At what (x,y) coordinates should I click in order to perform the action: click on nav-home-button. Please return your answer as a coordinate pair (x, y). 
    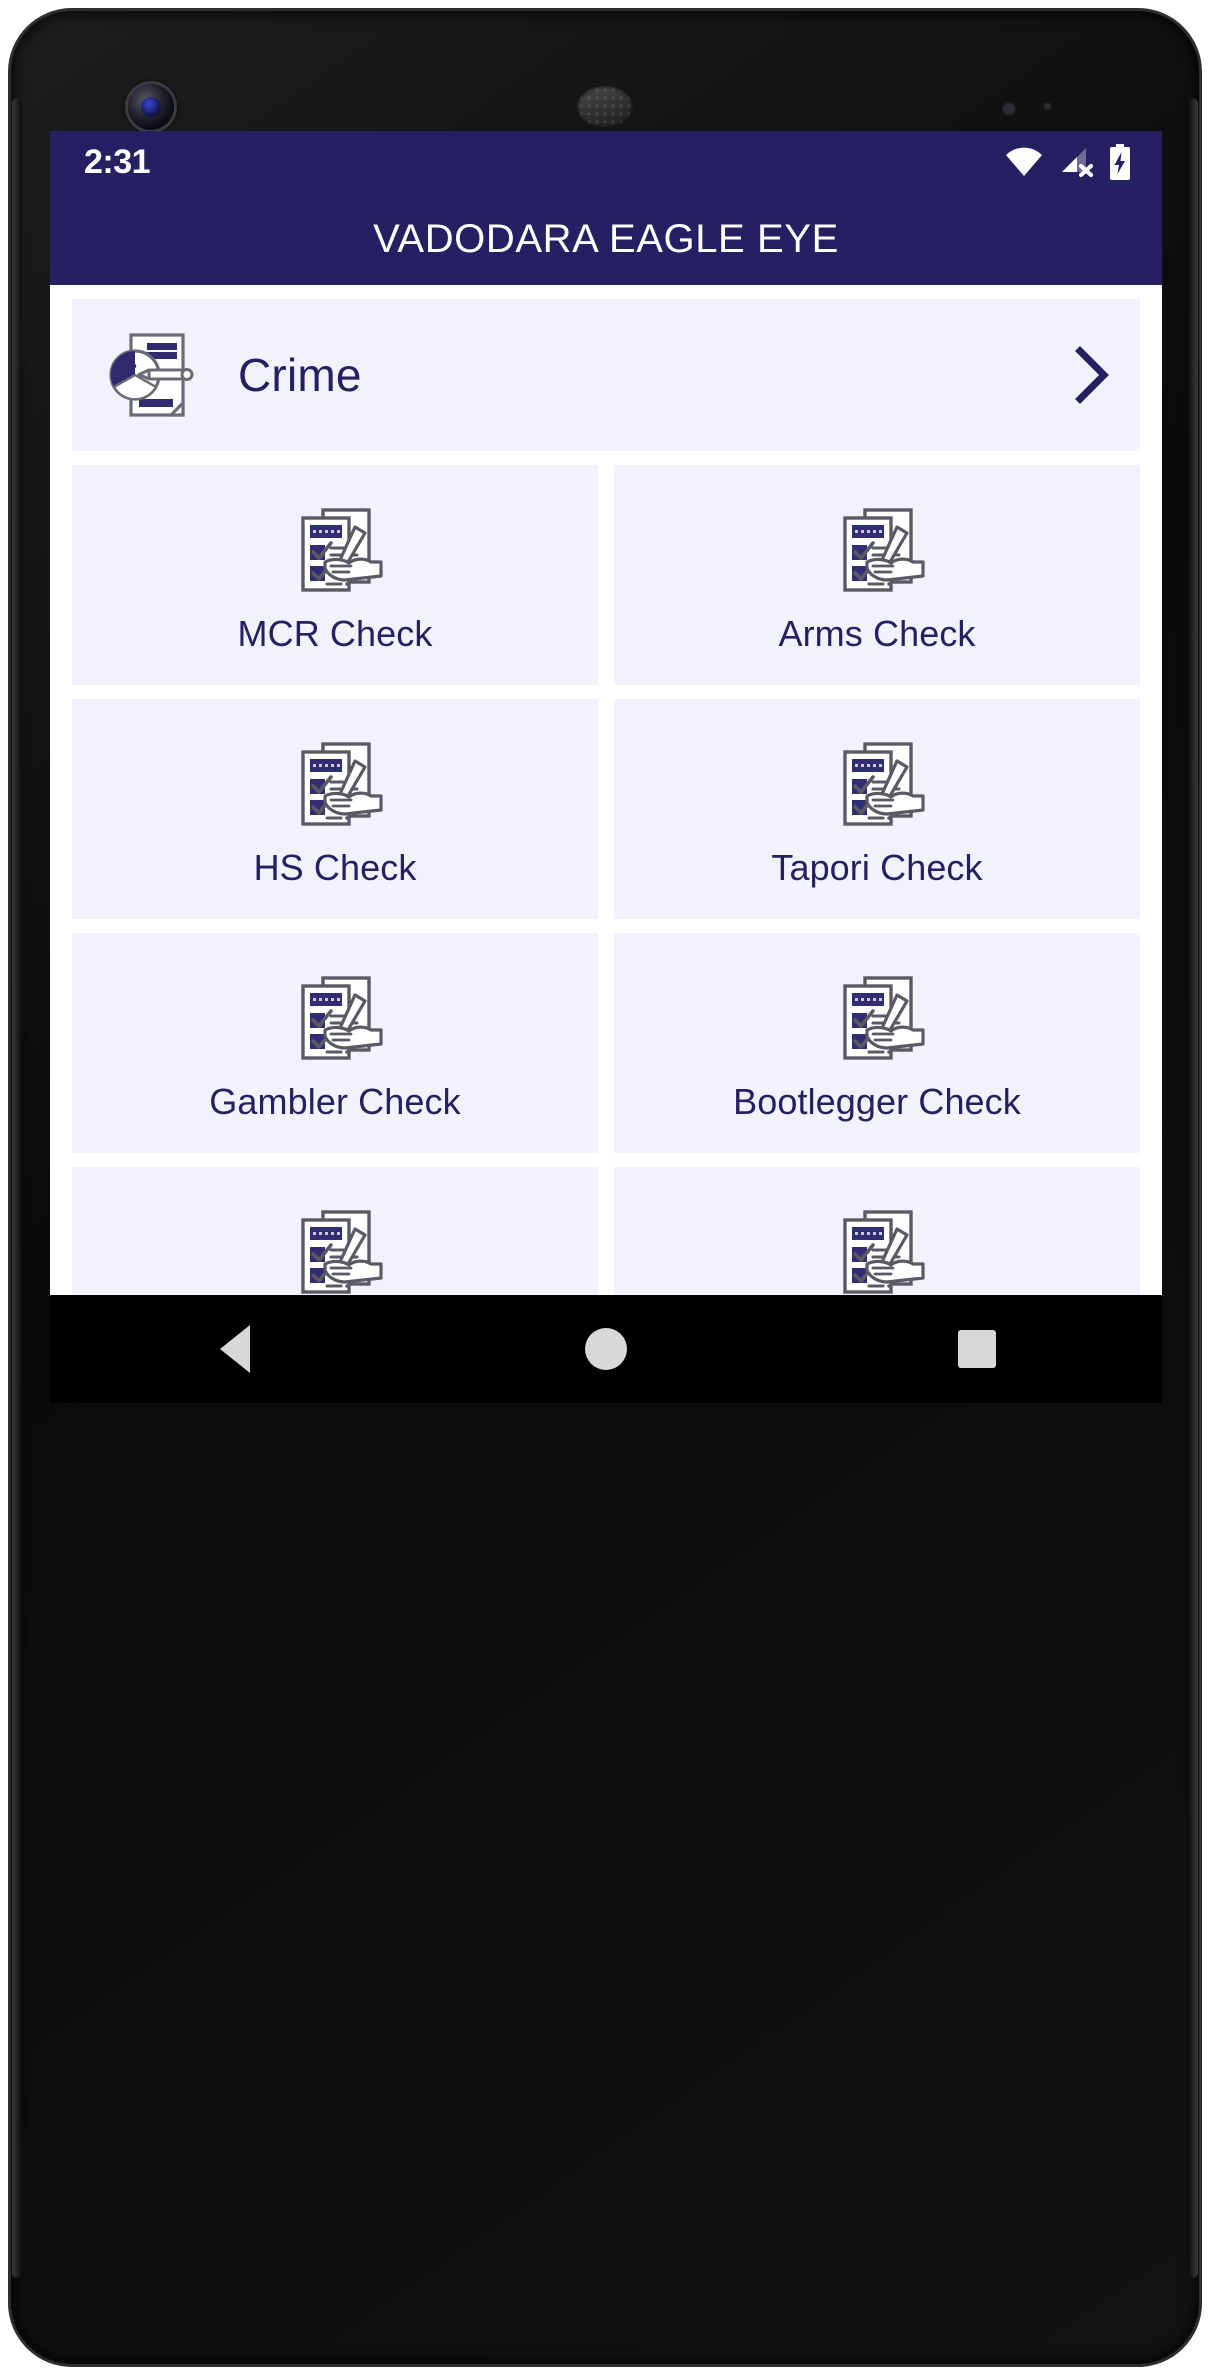
    Looking at the image, I should click on (606, 1349).